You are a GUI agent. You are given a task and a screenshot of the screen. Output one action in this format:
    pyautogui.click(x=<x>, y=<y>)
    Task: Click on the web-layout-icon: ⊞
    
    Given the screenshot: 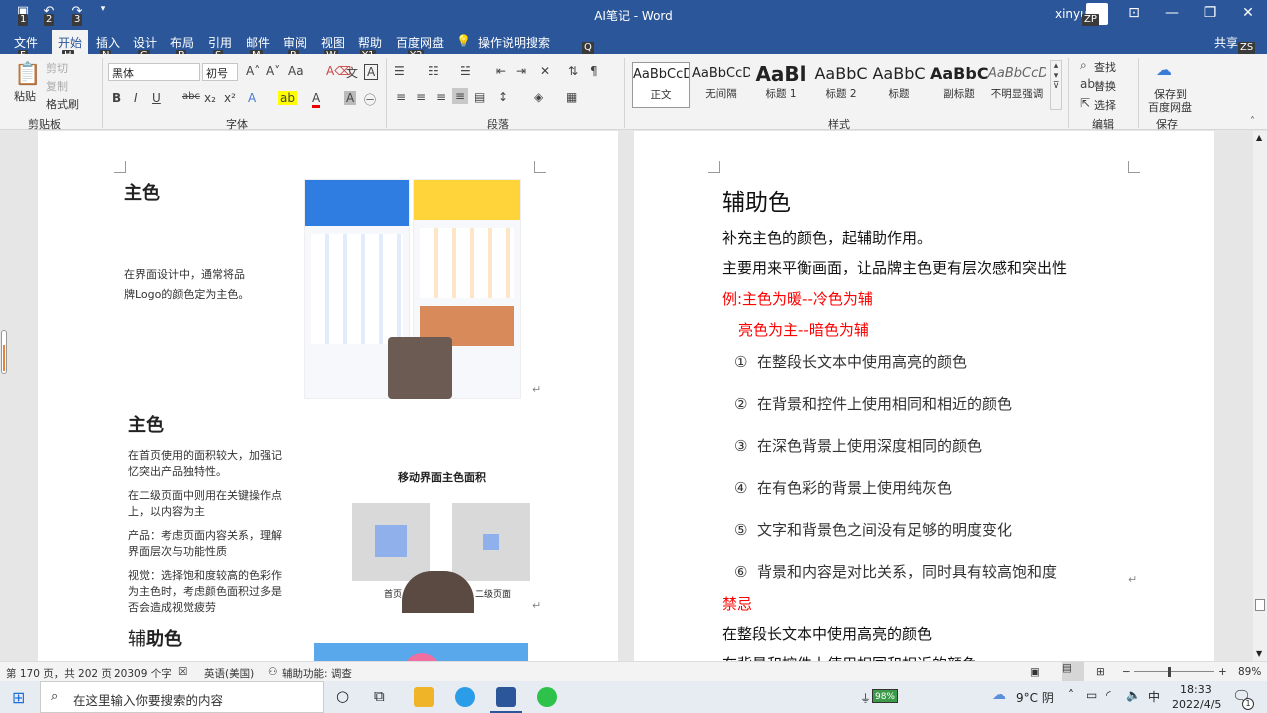 What is the action you would take?
    pyautogui.click(x=1100, y=672)
    